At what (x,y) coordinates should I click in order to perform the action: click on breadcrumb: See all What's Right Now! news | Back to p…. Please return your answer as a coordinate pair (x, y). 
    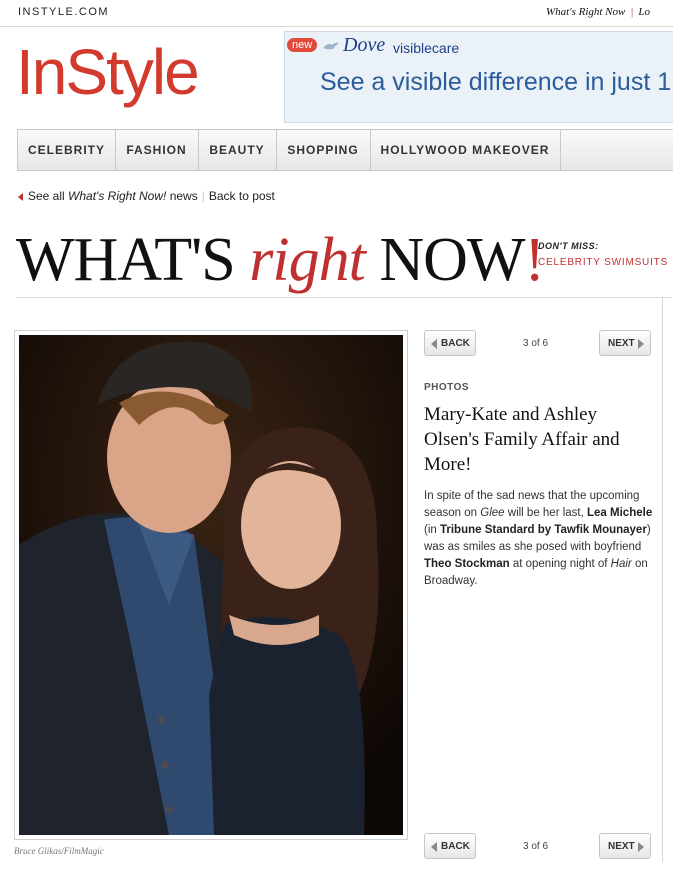
    Looking at the image, I should click on (146, 196).